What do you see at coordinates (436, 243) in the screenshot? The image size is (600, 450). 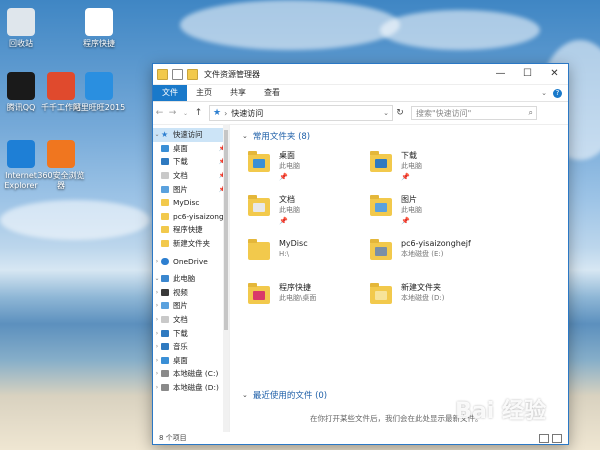 I see `folder-name: pc6-yisaizonghejf` at bounding box center [436, 243].